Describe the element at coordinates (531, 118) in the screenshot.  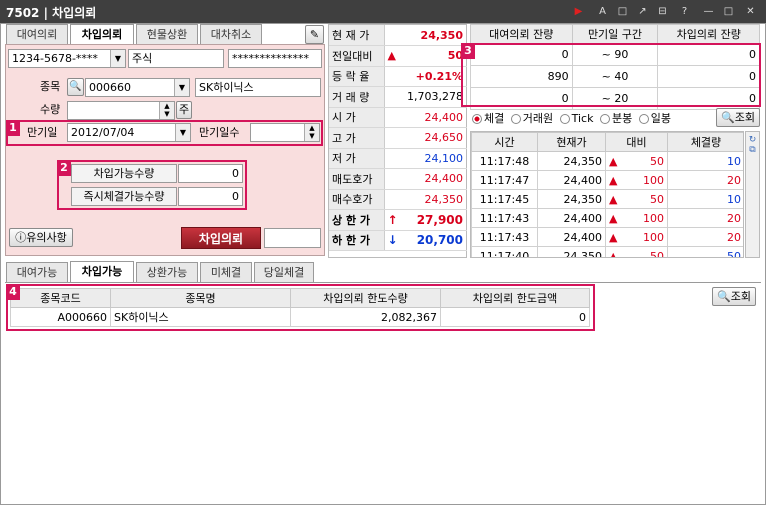
I see `radio-broker: 거래원` at that location.